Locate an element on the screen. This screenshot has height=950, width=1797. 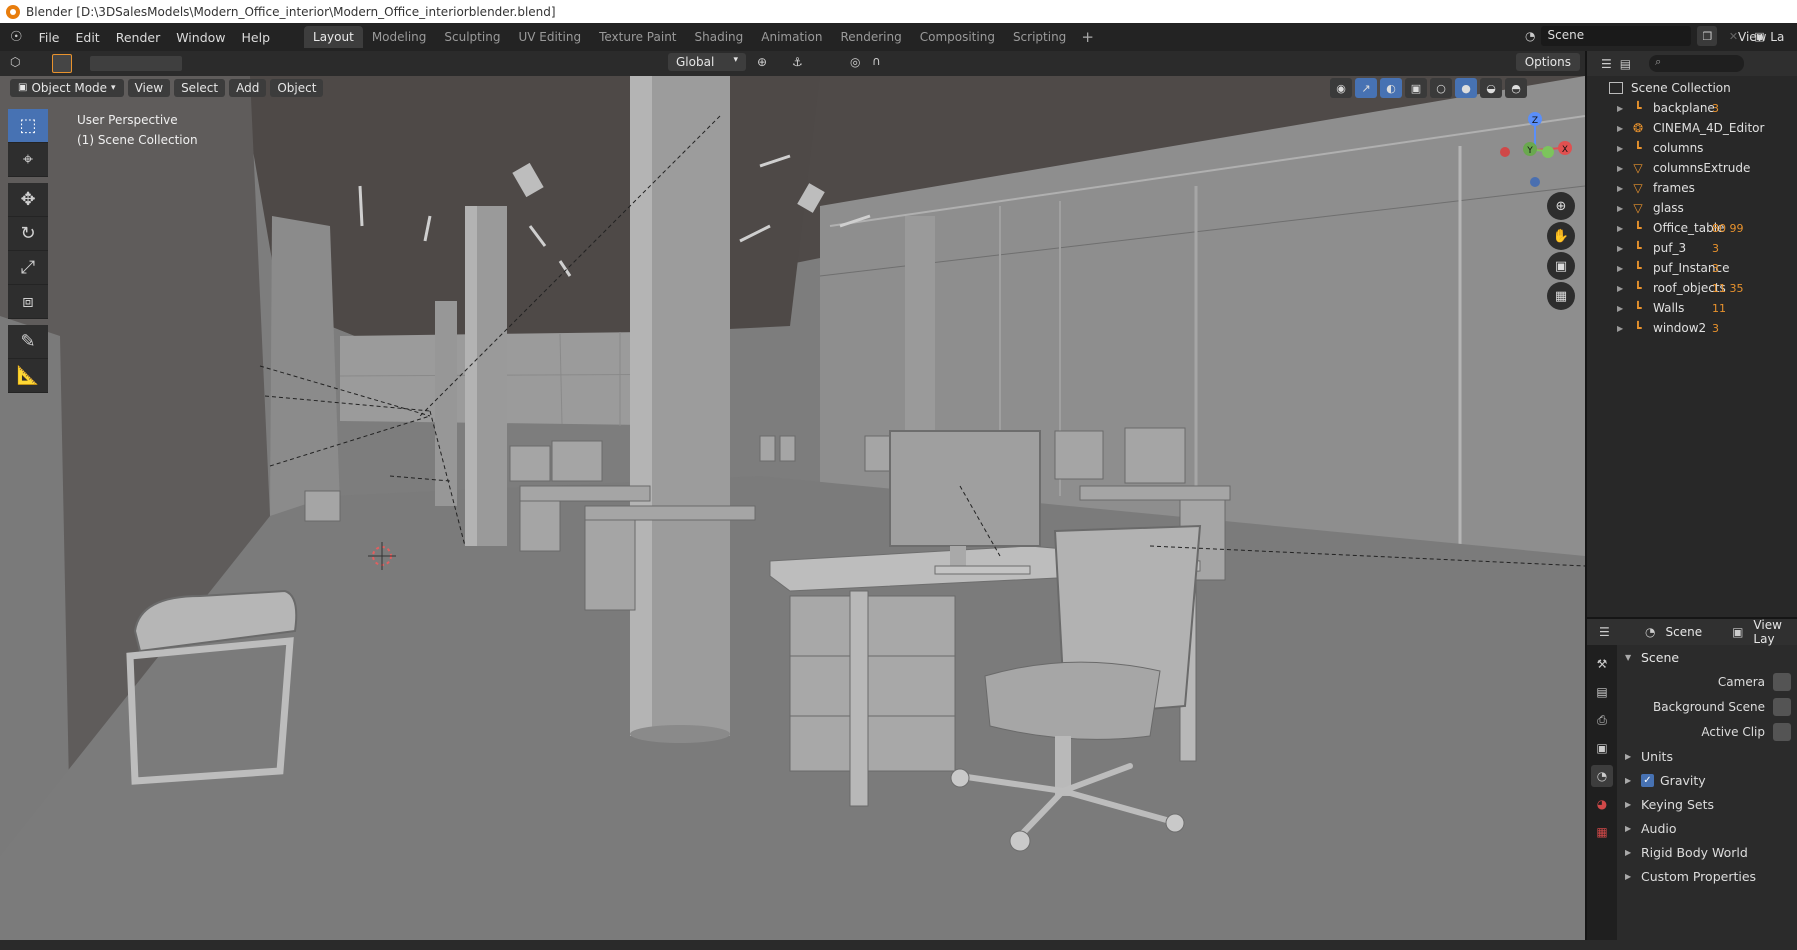
material-shading-icon: ◒ is located at coordinates (1491, 88).